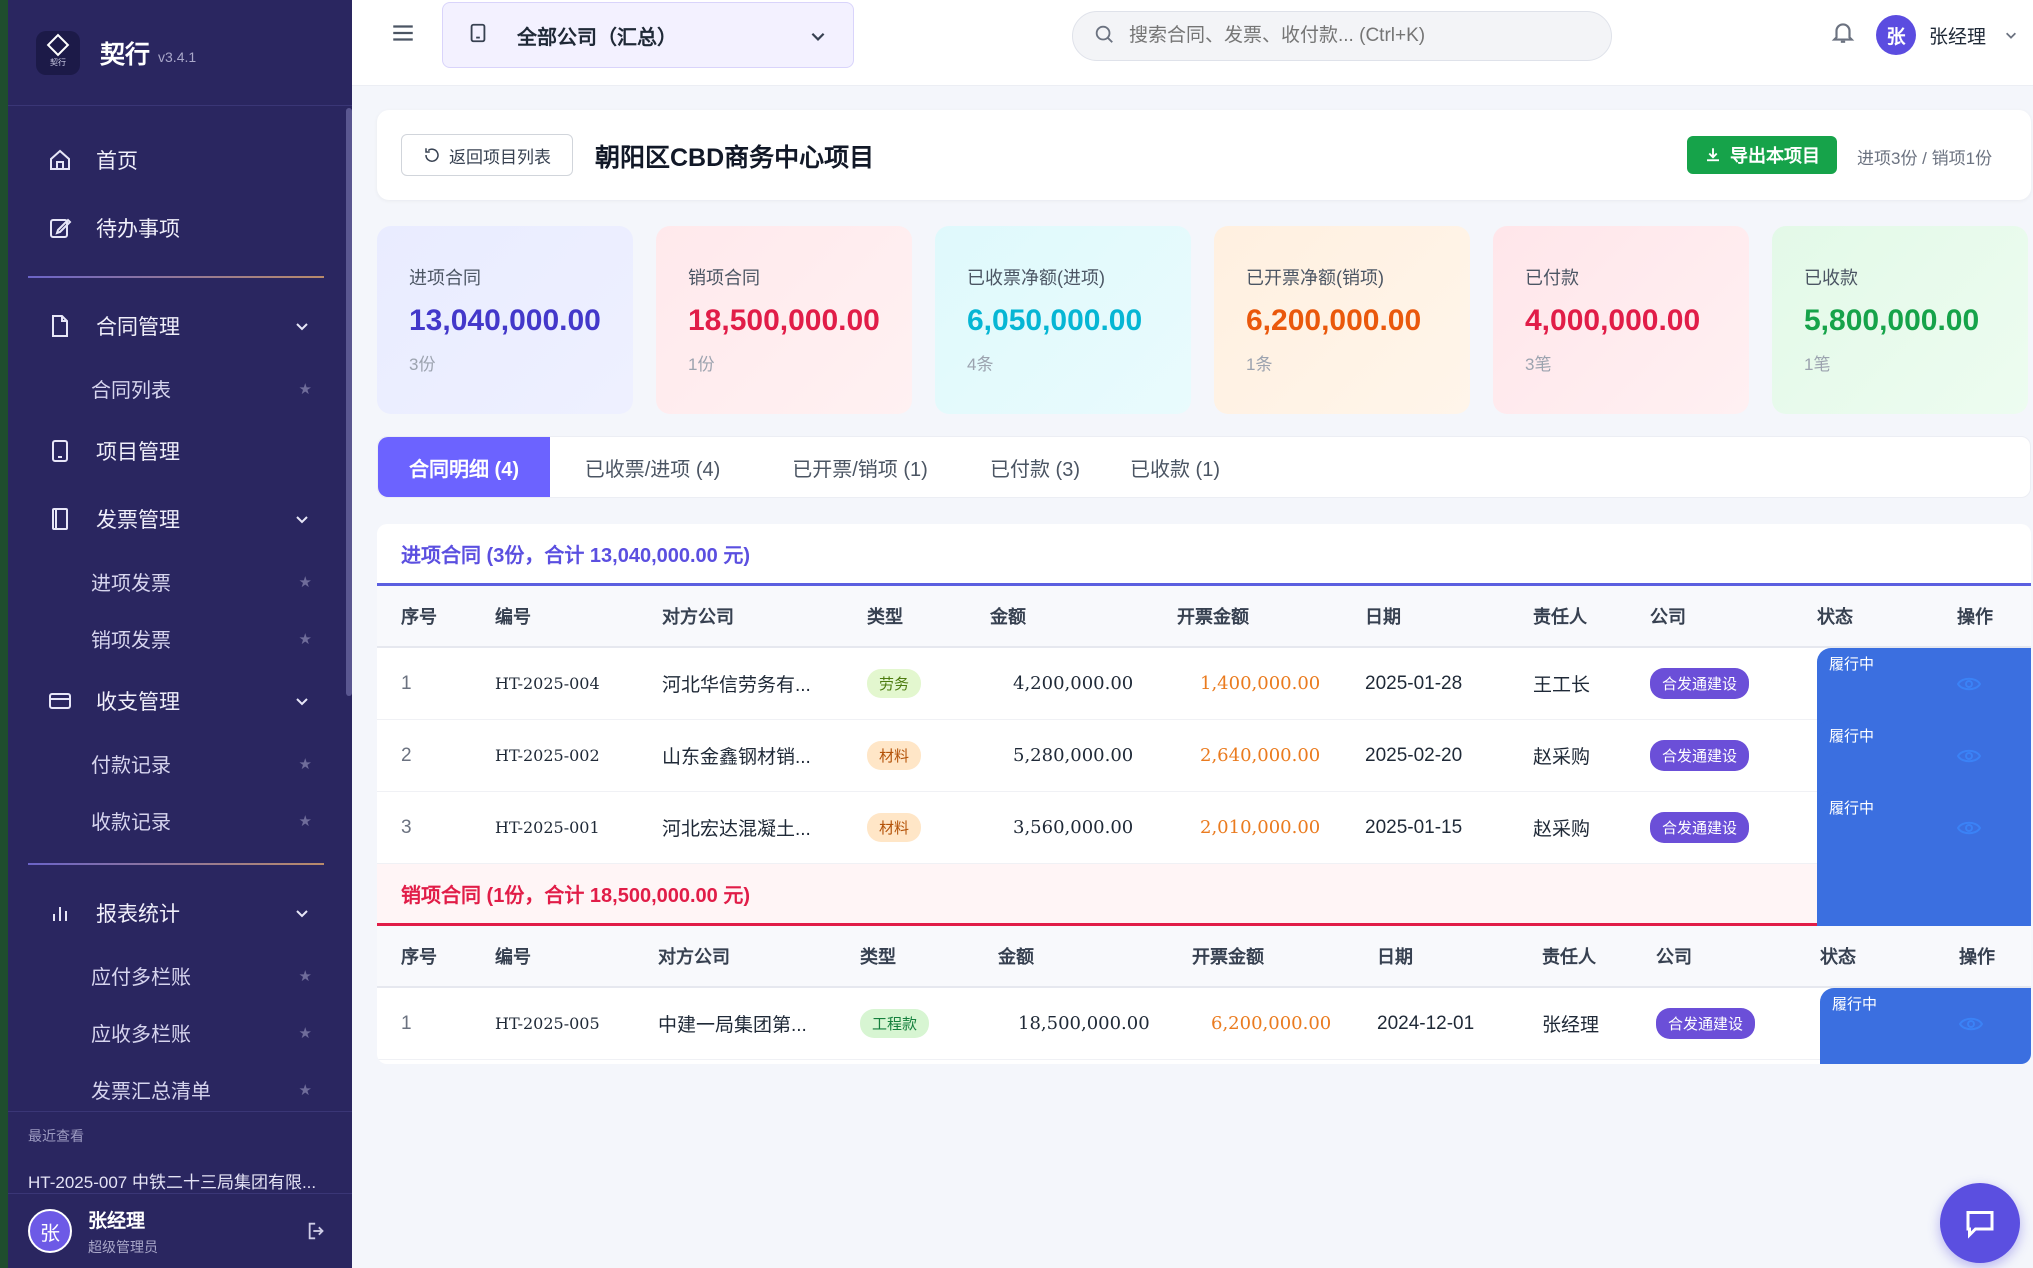 Image resolution: width=2033 pixels, height=1268 pixels. Describe the element at coordinates (180, 519) in the screenshot. I see `sidebar-group-invoice: 发票管理` at that location.